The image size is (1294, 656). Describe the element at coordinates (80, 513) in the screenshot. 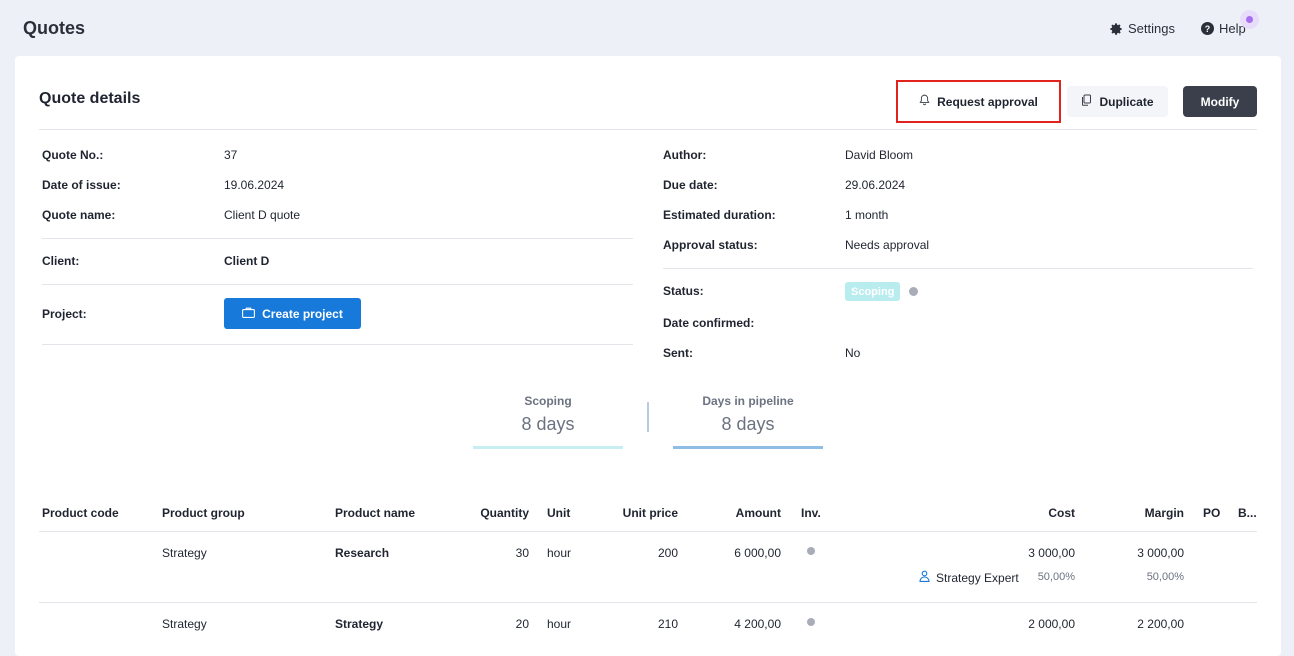

I see `column-header-product-code: Product code` at that location.